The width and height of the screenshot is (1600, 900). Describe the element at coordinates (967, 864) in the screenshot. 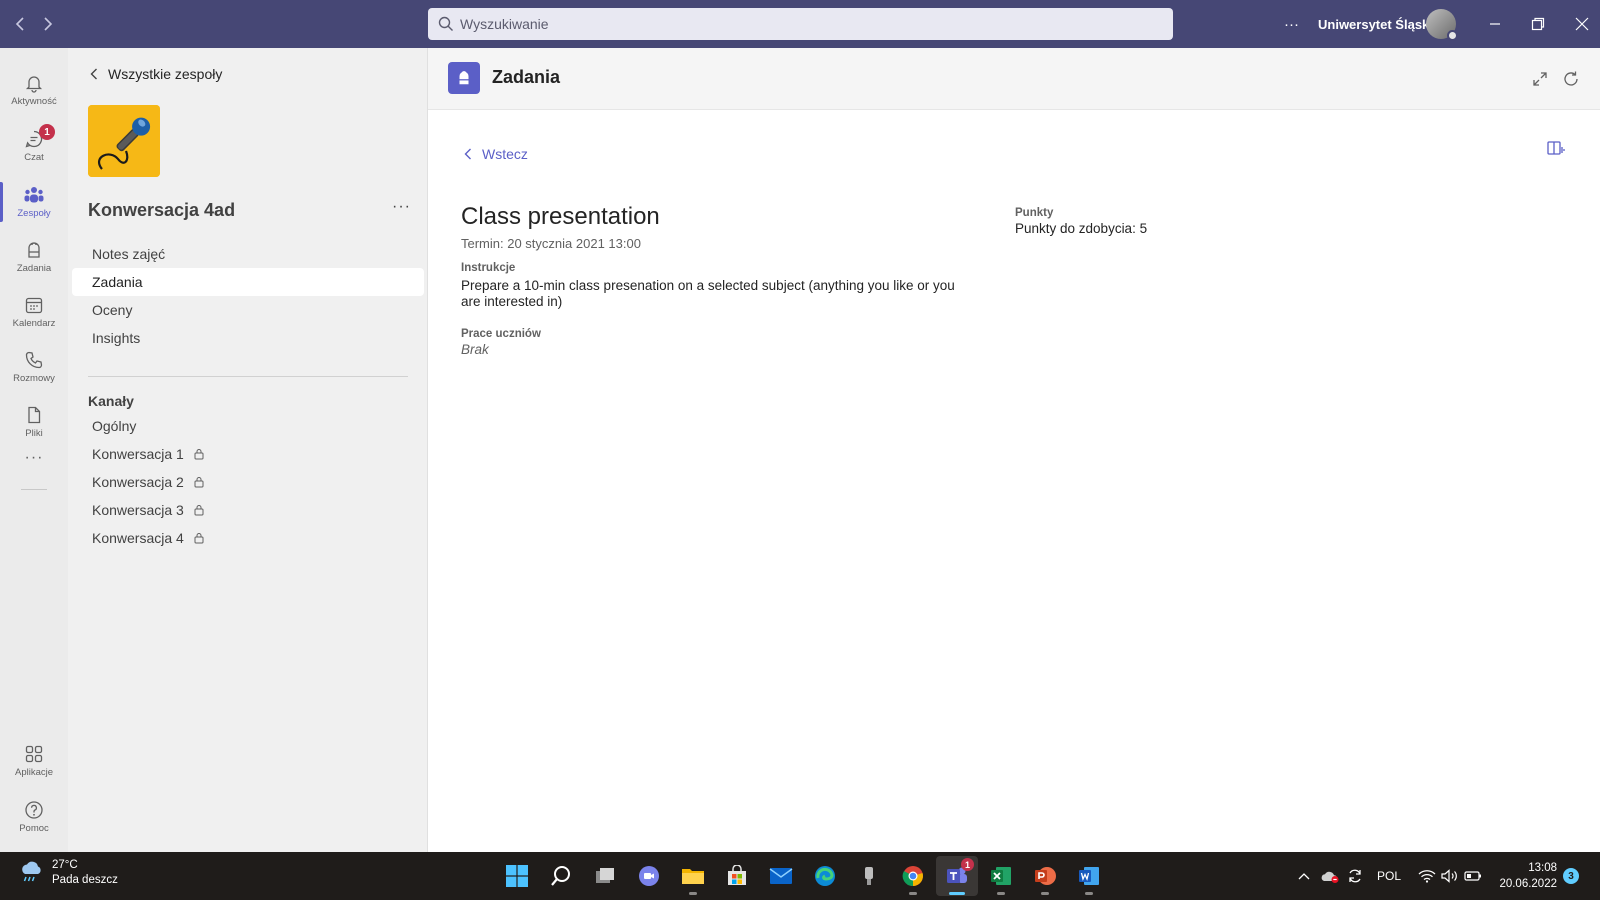

I see `teams-badge: 1` at that location.